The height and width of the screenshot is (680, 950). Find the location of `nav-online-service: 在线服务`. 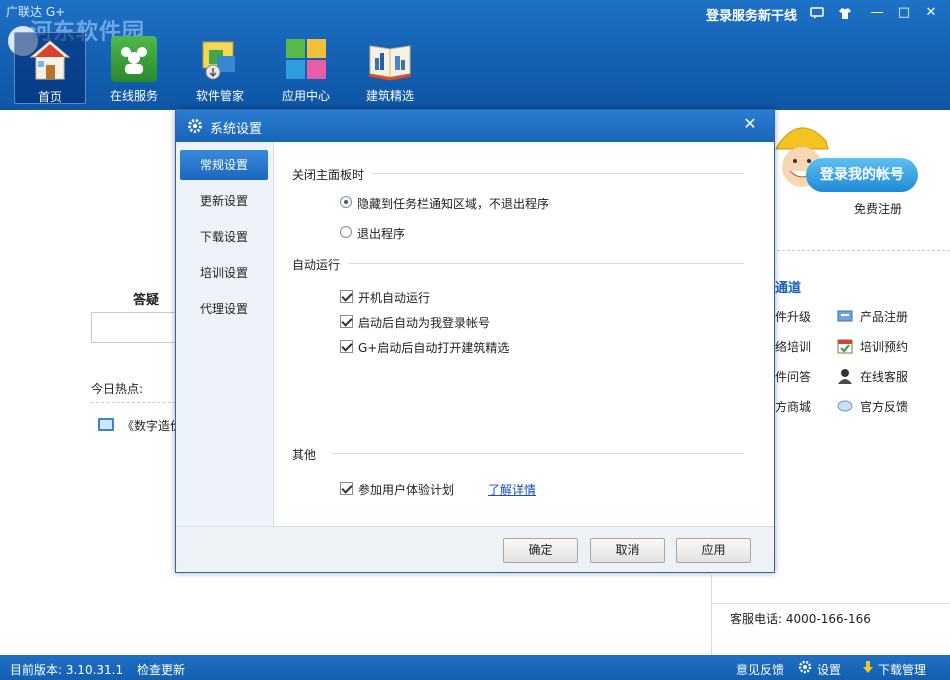

nav-online-service: 在线服务 is located at coordinates (134, 68).